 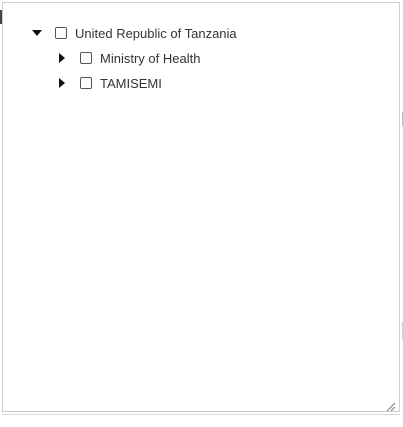 What do you see at coordinates (150, 58) in the screenshot?
I see `tree-node-label: Ministry of Health` at bounding box center [150, 58].